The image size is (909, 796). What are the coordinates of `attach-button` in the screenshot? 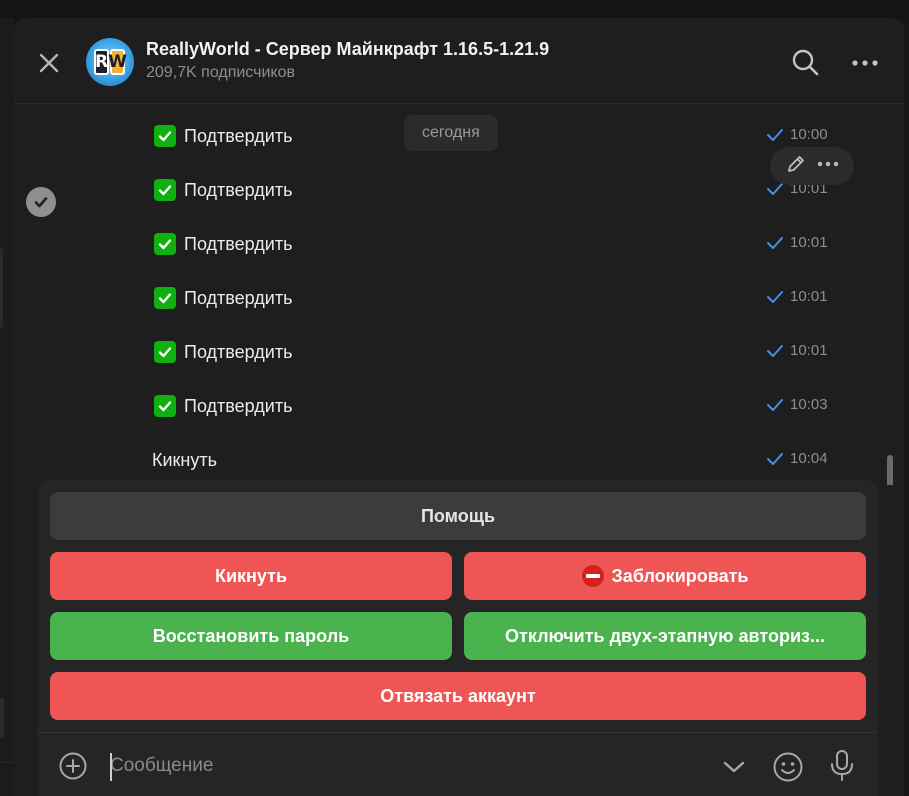 It's located at (73, 766).